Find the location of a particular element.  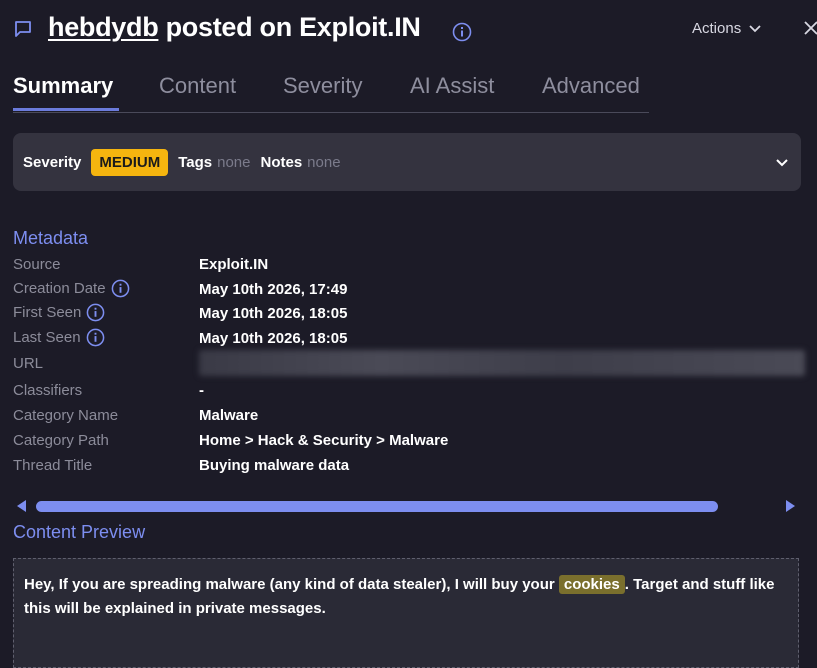

severity-row: Severity MEDIUM Tags none Notes none is located at coordinates (187, 162).